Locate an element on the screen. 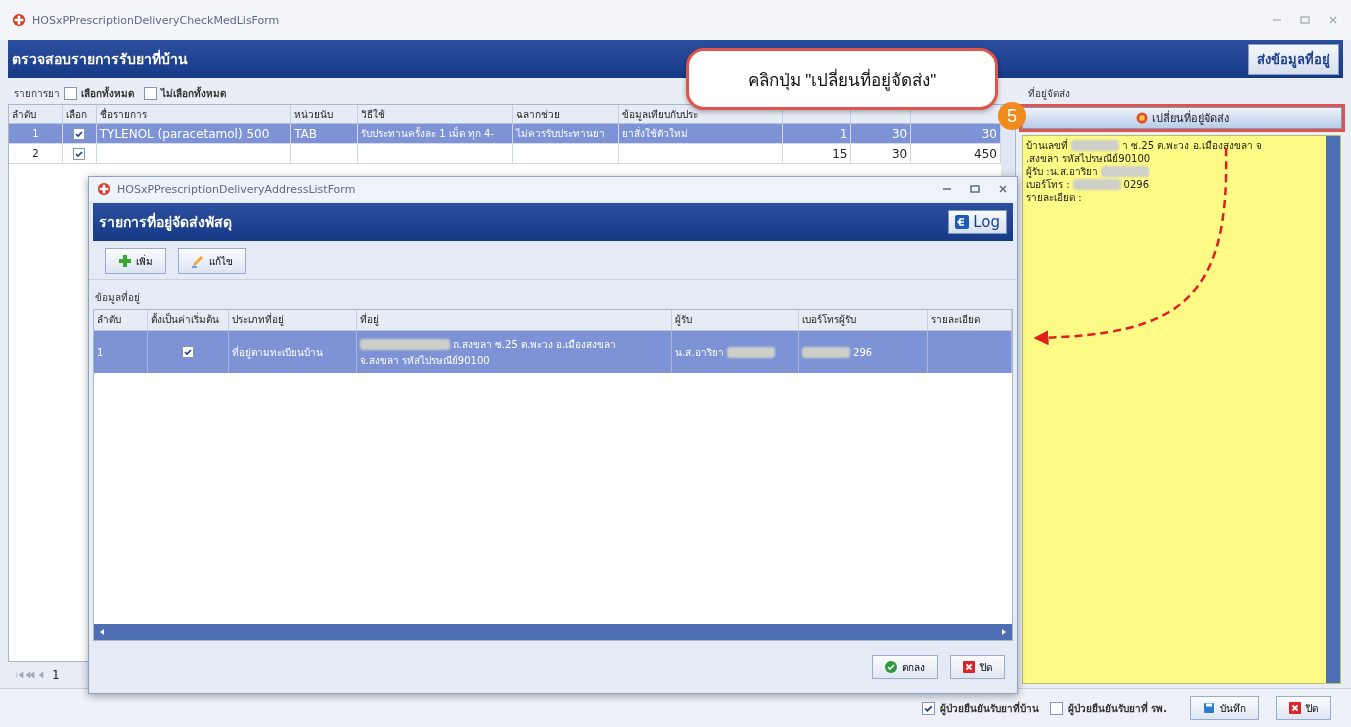 The width and height of the screenshot is (1351, 727). checkbox-label: ไม่เลือกทั้งหมด is located at coordinates (193, 93).